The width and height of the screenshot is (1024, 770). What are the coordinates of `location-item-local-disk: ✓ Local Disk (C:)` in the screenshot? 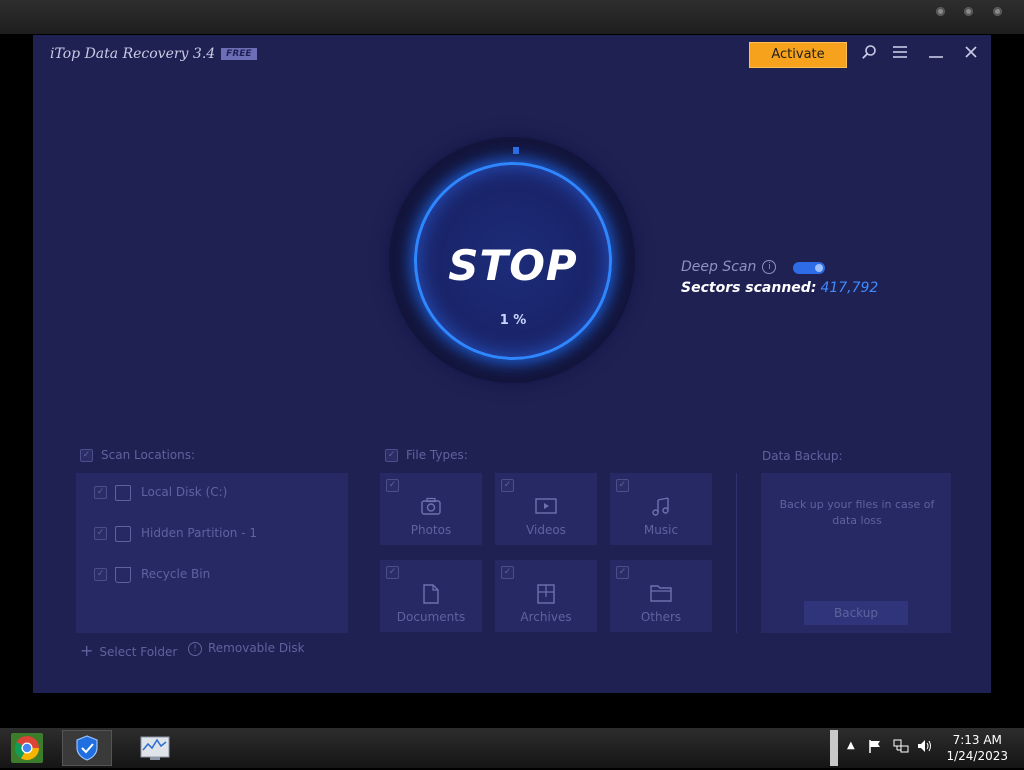 It's located at (160, 492).